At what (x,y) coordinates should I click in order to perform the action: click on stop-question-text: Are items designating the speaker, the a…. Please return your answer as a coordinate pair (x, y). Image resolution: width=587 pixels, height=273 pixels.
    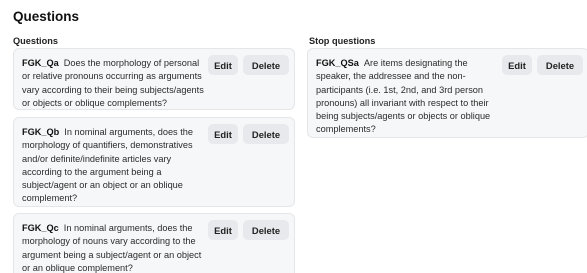
    Looking at the image, I should click on (403, 96).